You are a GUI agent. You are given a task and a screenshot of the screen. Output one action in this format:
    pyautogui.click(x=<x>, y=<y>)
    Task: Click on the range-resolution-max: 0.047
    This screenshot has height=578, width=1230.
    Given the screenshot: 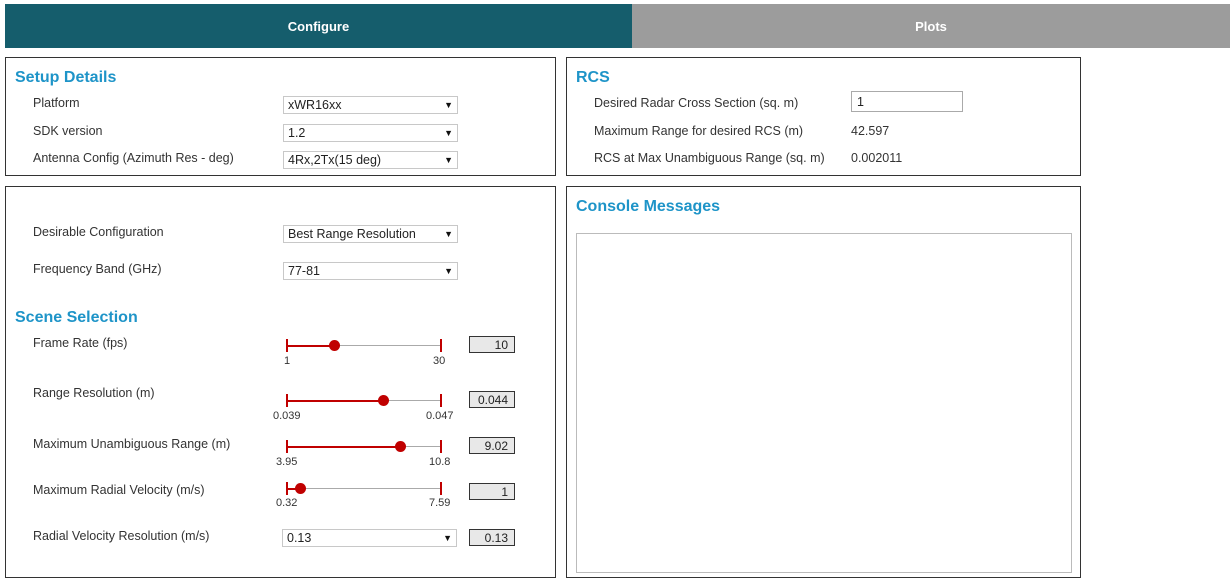 What is the action you would take?
    pyautogui.click(x=440, y=416)
    